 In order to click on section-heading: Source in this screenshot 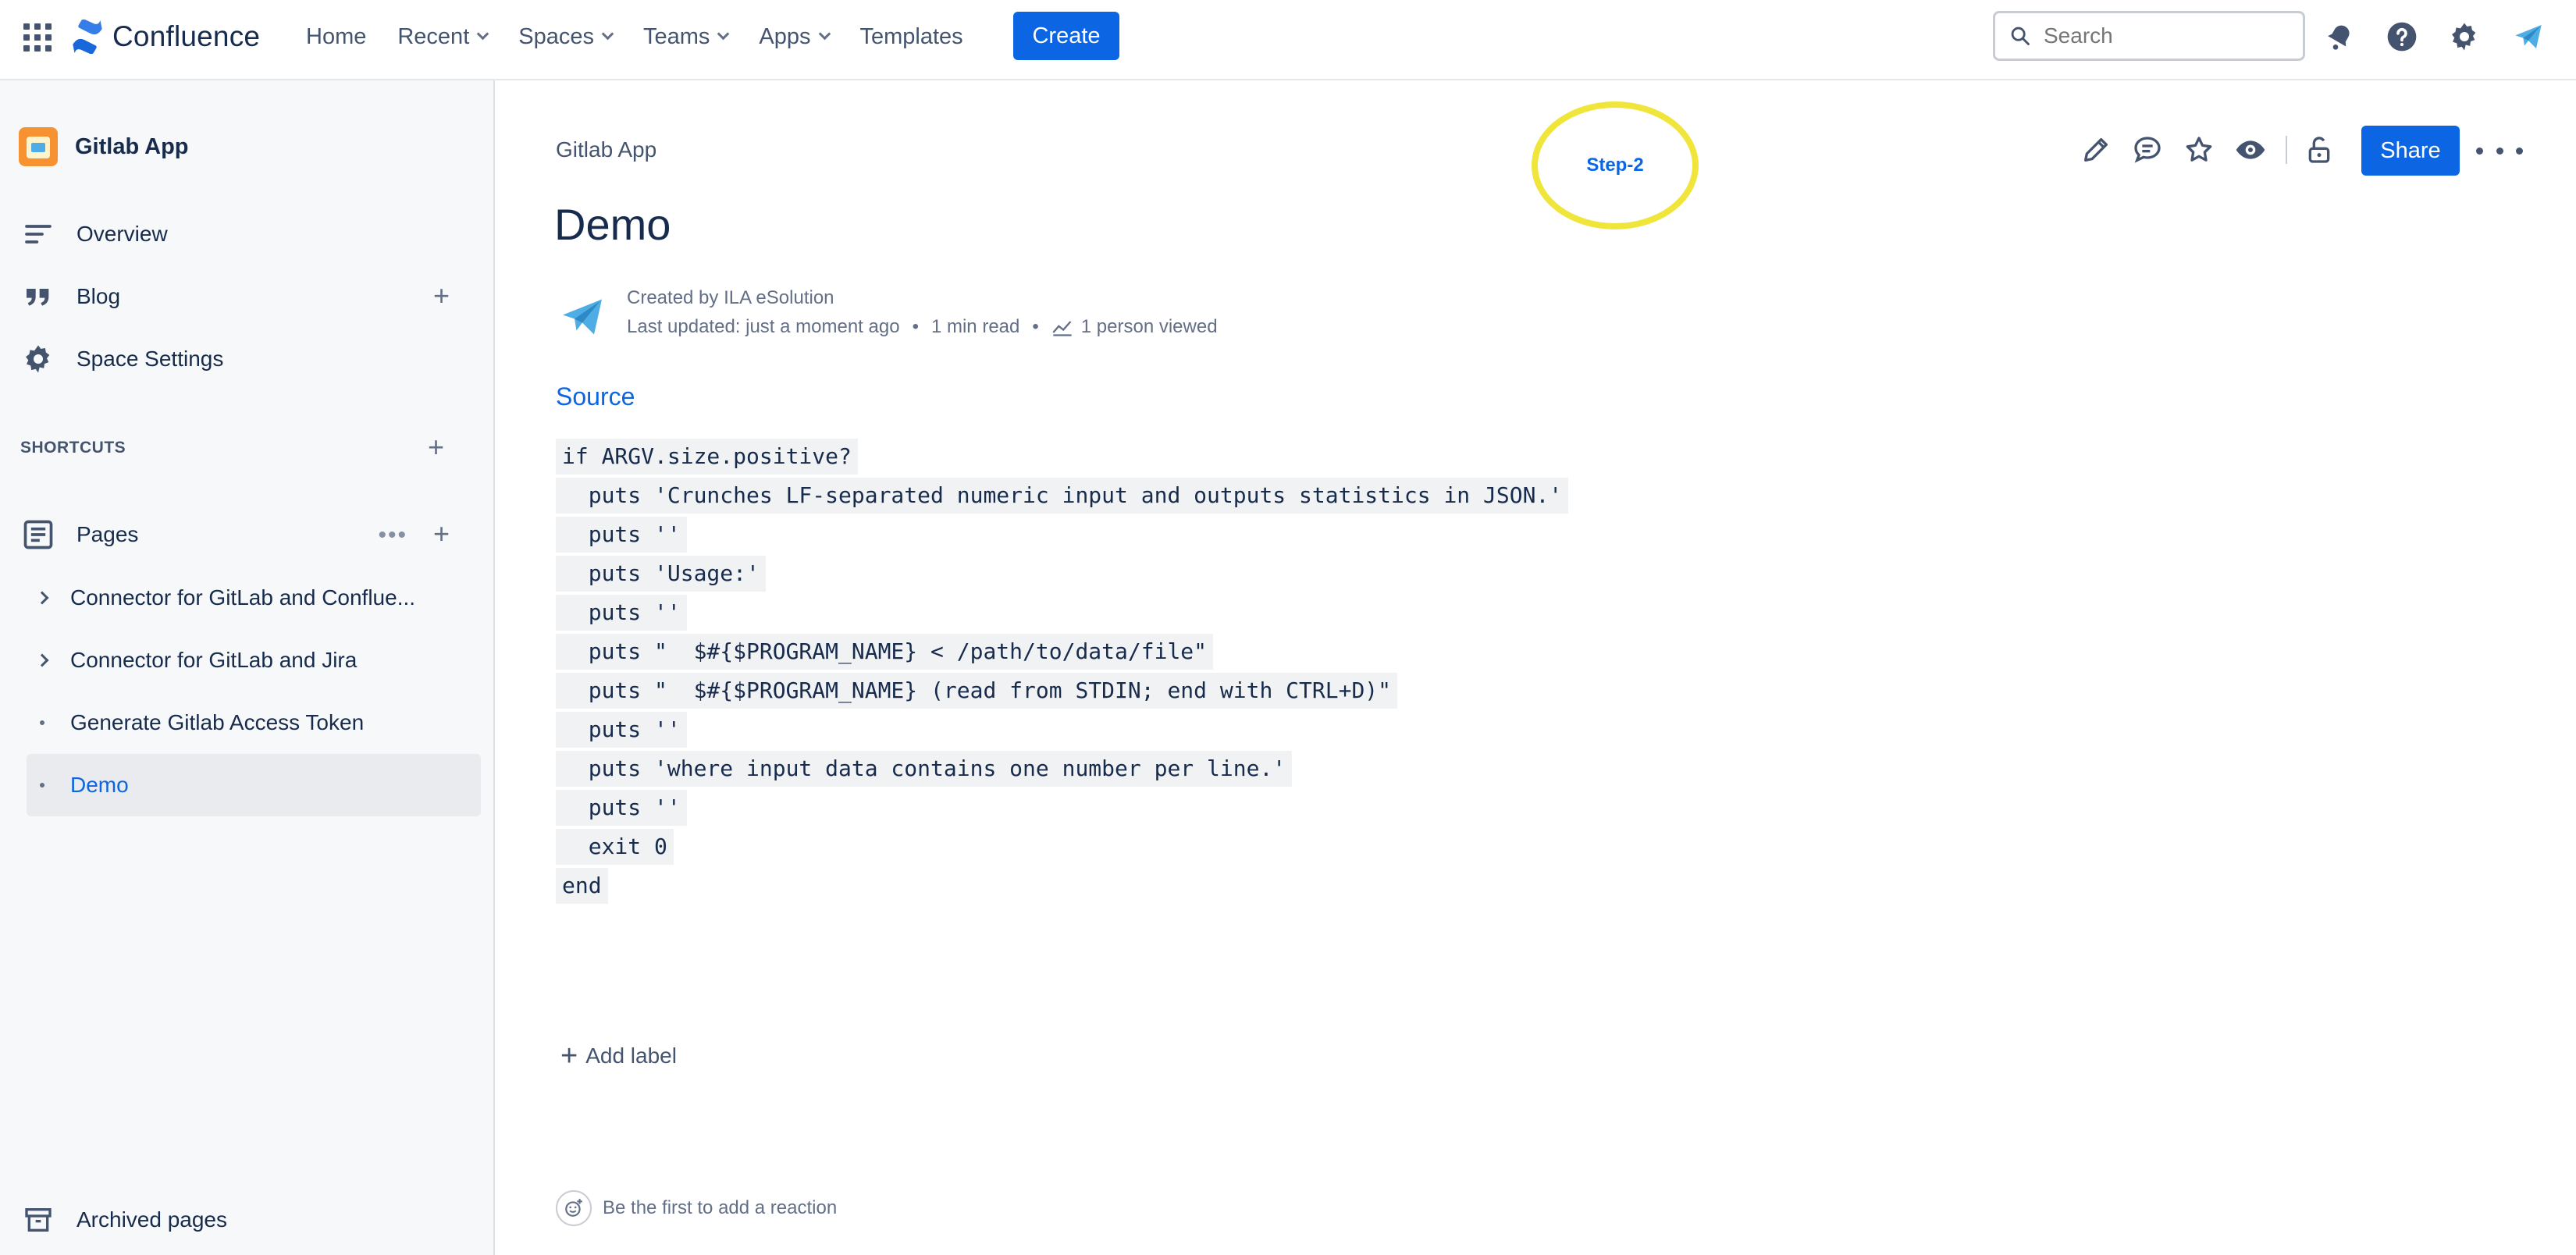, I will do `click(595, 396)`.